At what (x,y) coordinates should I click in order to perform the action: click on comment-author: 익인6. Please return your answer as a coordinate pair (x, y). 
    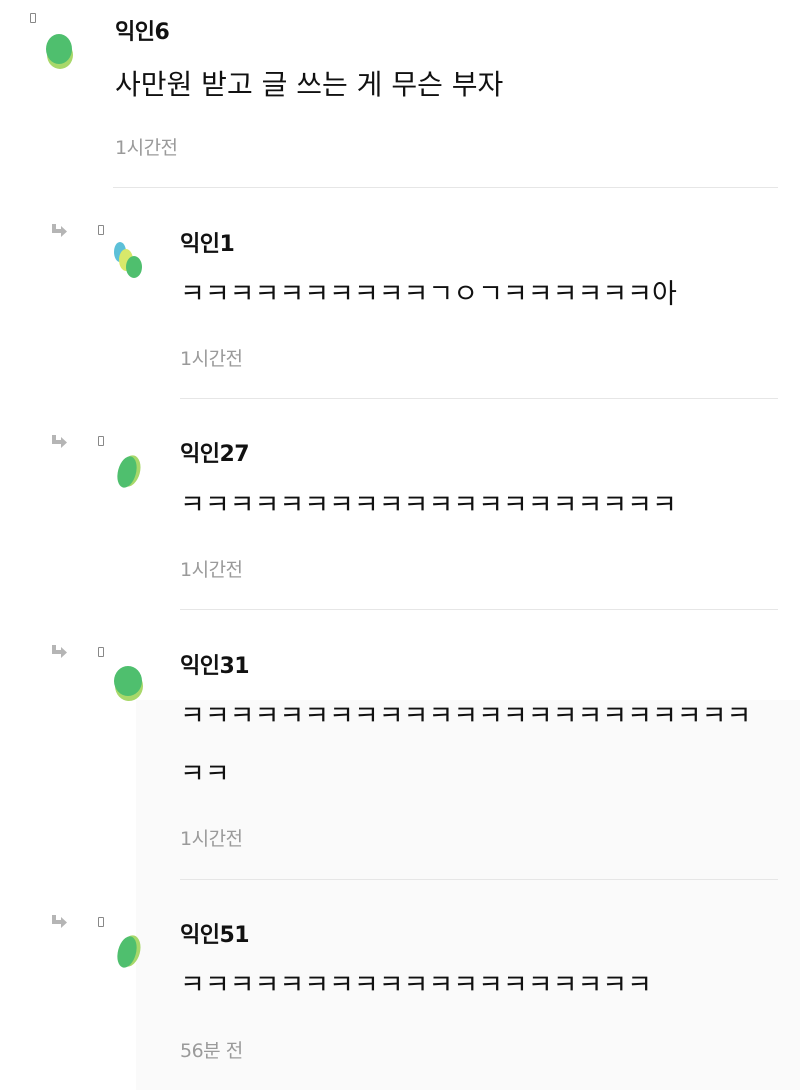
    Looking at the image, I should click on (142, 30).